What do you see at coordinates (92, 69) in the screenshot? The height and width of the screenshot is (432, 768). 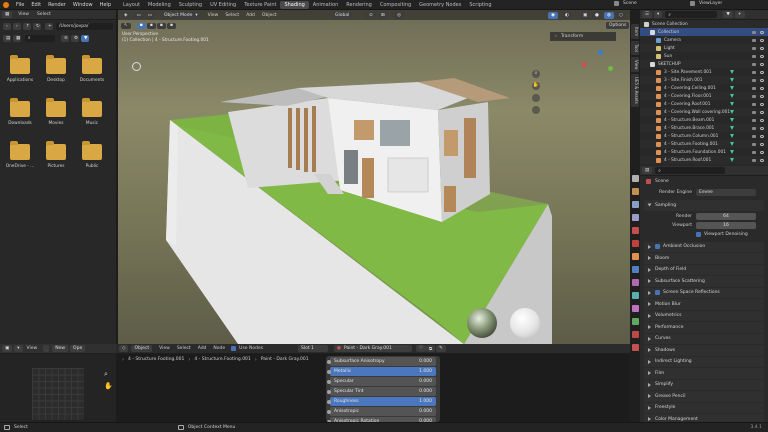 I see `file-item: Documents` at bounding box center [92, 69].